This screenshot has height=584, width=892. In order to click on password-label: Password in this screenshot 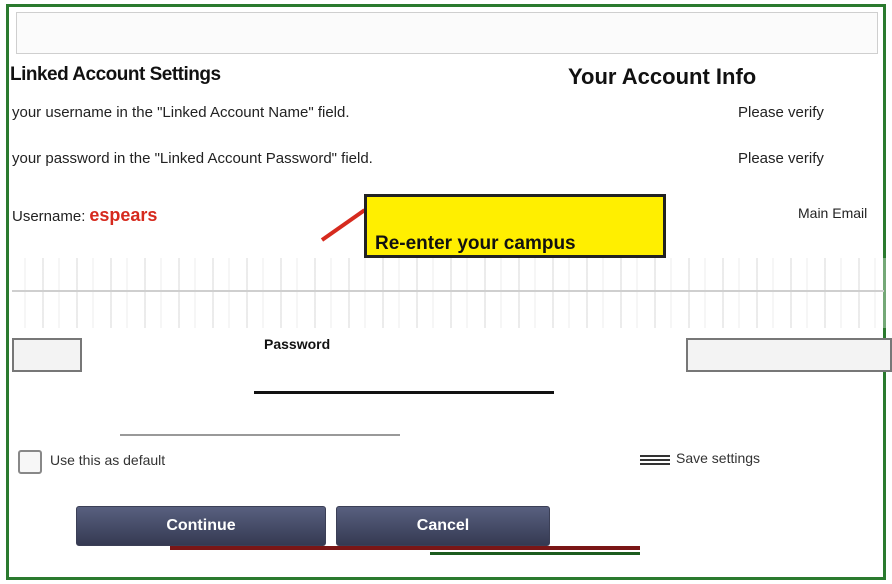, I will do `click(297, 344)`.